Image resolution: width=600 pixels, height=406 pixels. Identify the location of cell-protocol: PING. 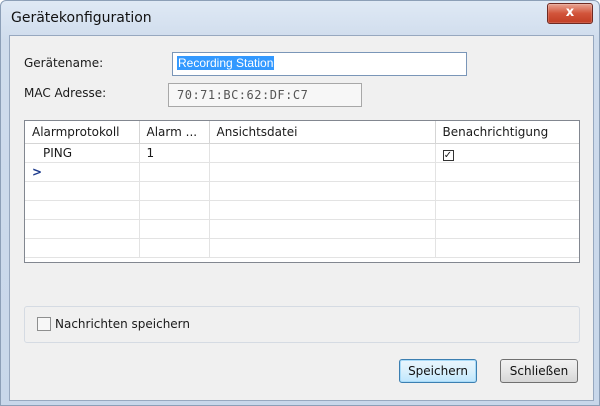
(82, 153).